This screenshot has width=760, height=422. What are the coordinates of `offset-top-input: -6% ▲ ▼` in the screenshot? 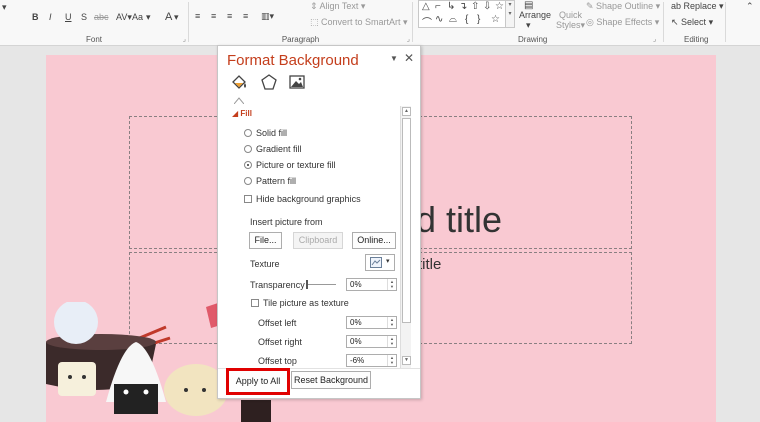 It's located at (371, 360).